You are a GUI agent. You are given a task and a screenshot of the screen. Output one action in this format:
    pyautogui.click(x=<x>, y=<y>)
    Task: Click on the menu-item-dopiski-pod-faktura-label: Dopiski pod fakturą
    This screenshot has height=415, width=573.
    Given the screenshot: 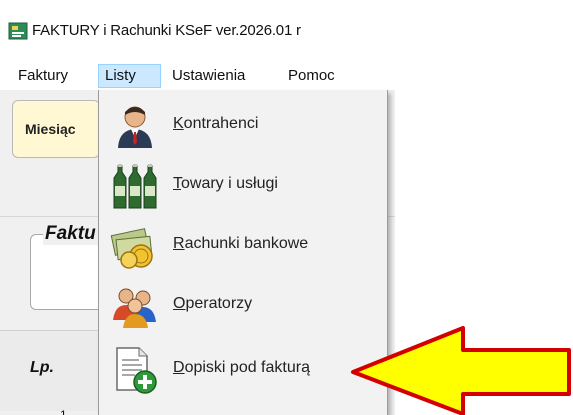 What is the action you would take?
    pyautogui.click(x=241, y=367)
    